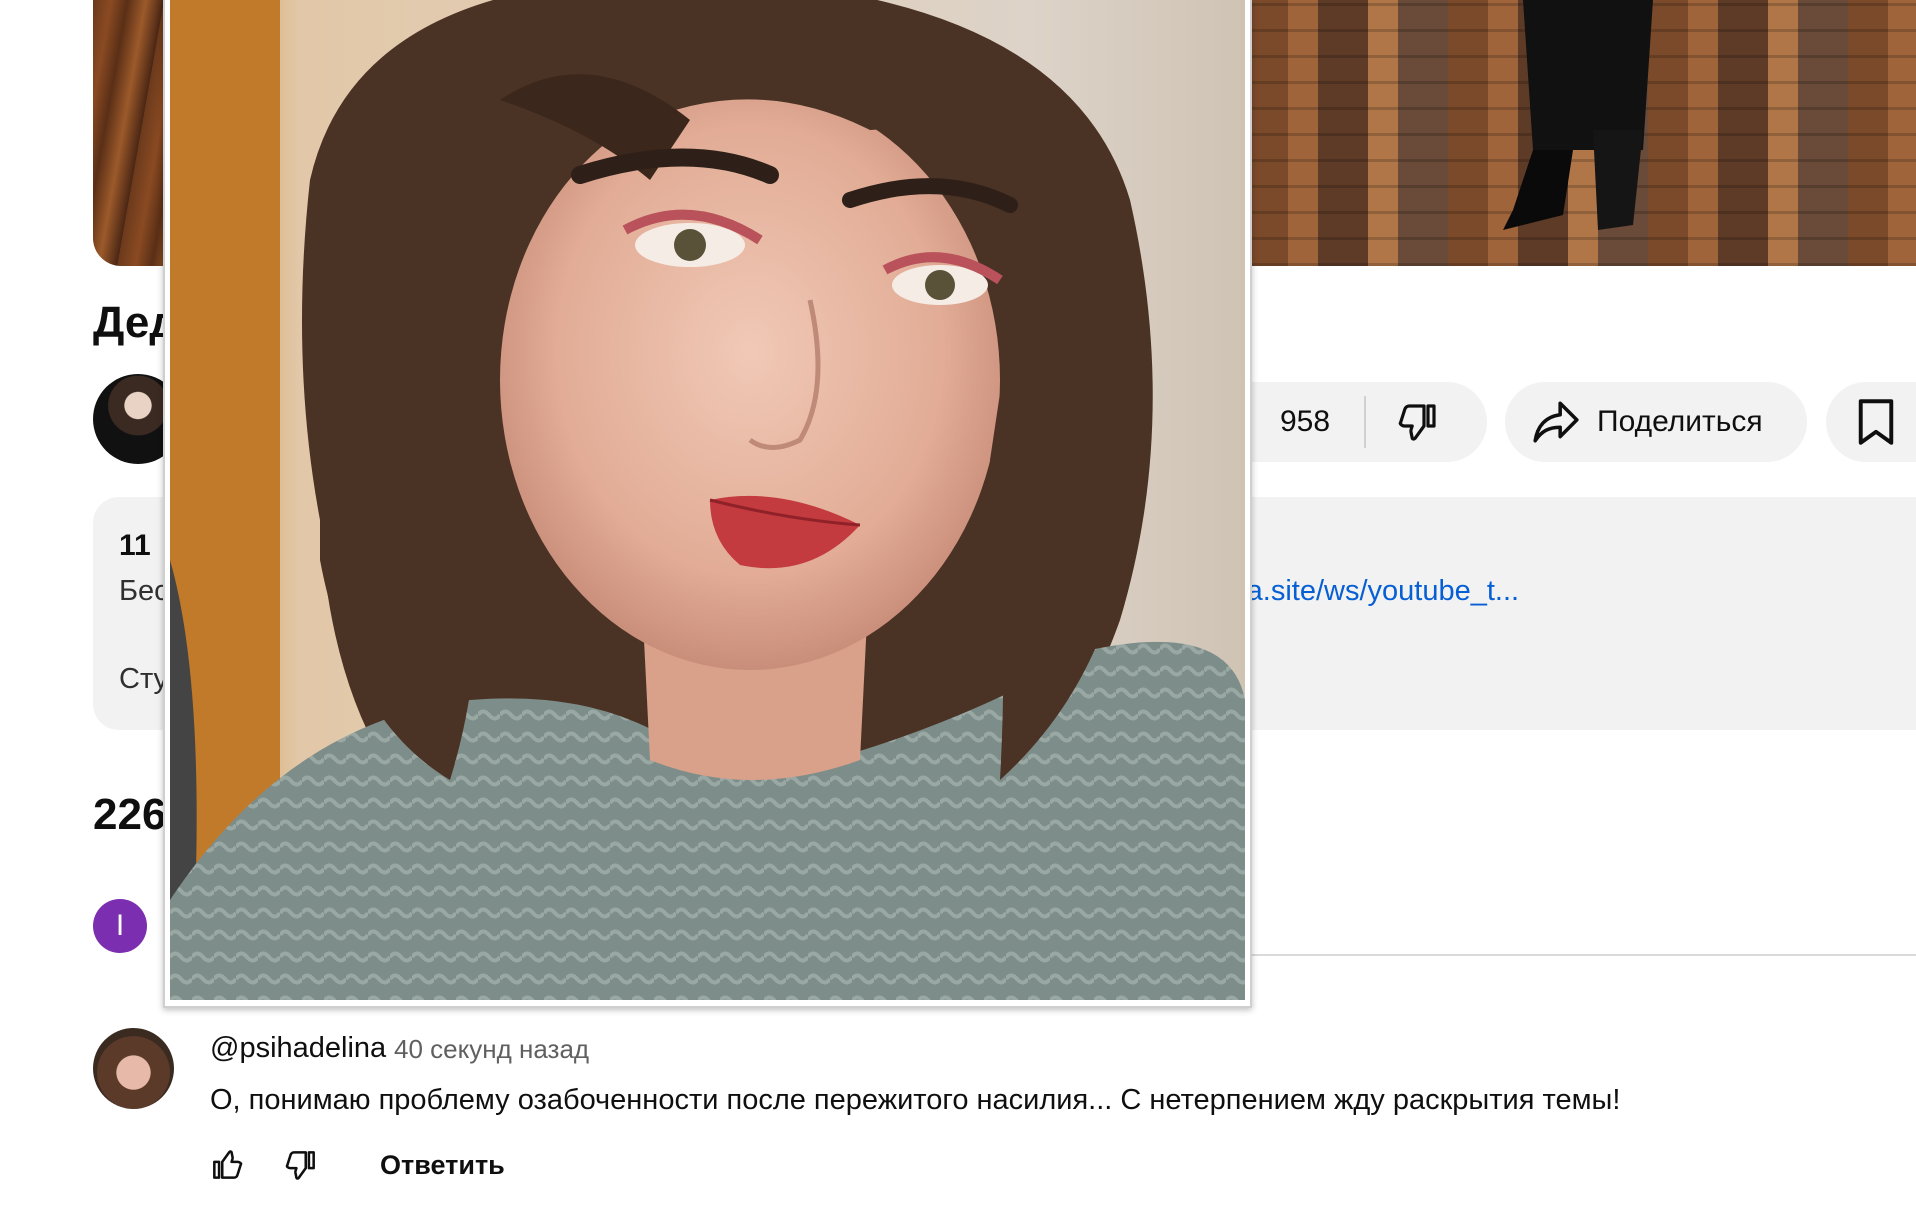  I want to click on comment-author-handle: @psihadelina, so click(298, 1048).